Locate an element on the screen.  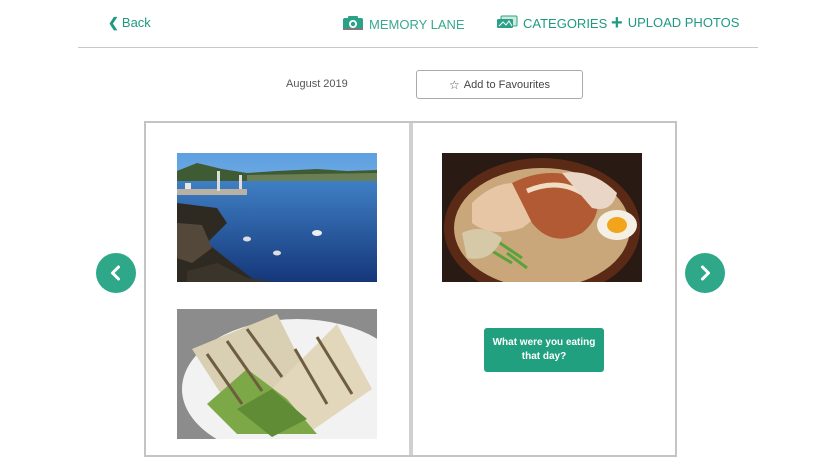
star-icon: ☆ is located at coordinates (454, 84).